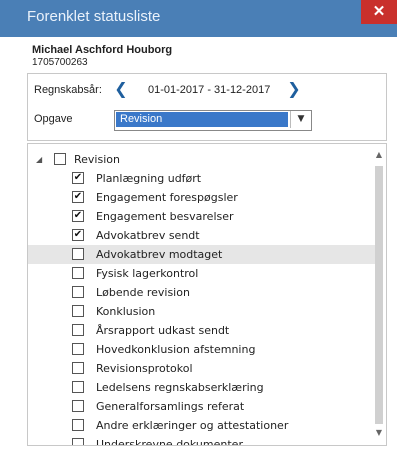 The height and width of the screenshot is (452, 397). What do you see at coordinates (379, 433) in the screenshot?
I see `scroll-down-icon: ▼` at bounding box center [379, 433].